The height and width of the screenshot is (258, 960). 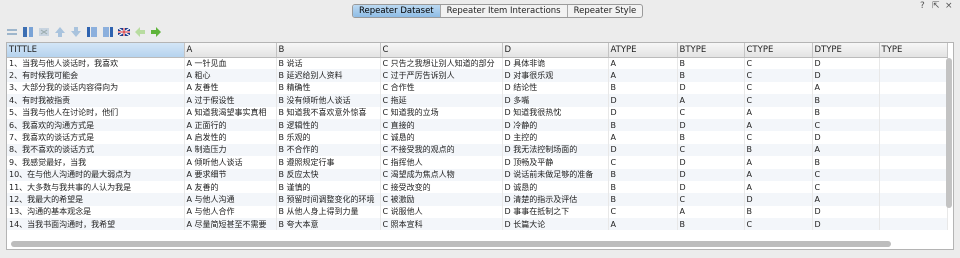 What do you see at coordinates (949, 133) in the screenshot?
I see `vertical-scrollbar` at bounding box center [949, 133].